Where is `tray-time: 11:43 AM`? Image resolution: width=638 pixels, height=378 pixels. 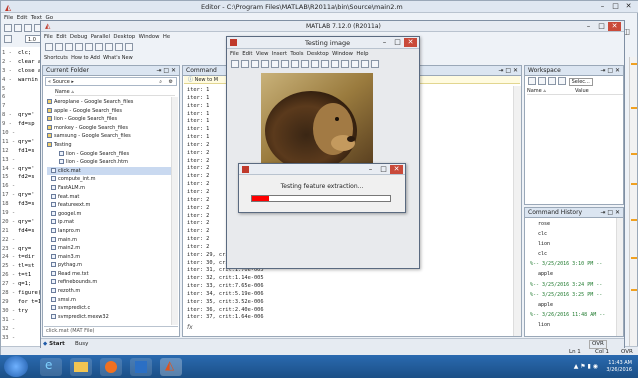
tray-time: 11:43 AM is located at coordinates (620, 363).